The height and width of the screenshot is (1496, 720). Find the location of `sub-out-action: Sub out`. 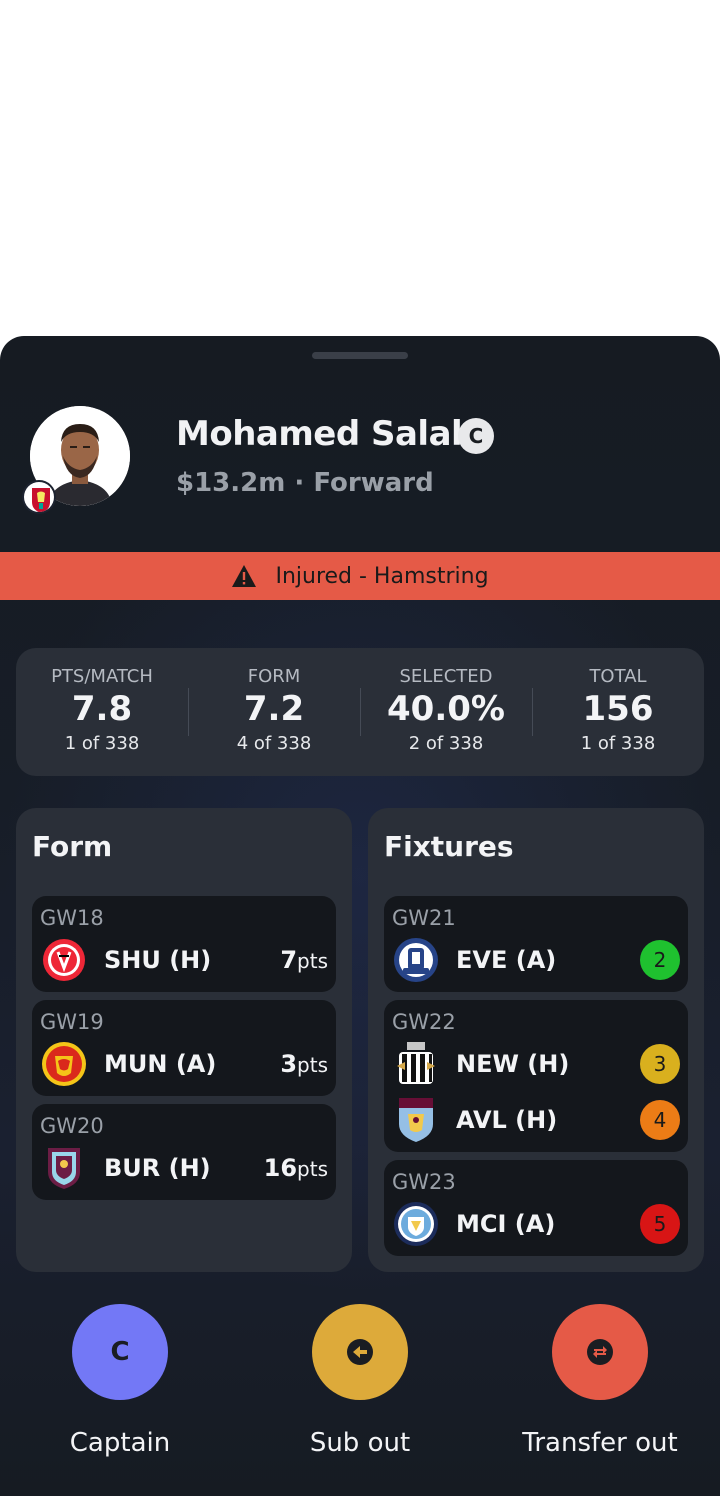

sub-out-action: Sub out is located at coordinates (360, 1381).